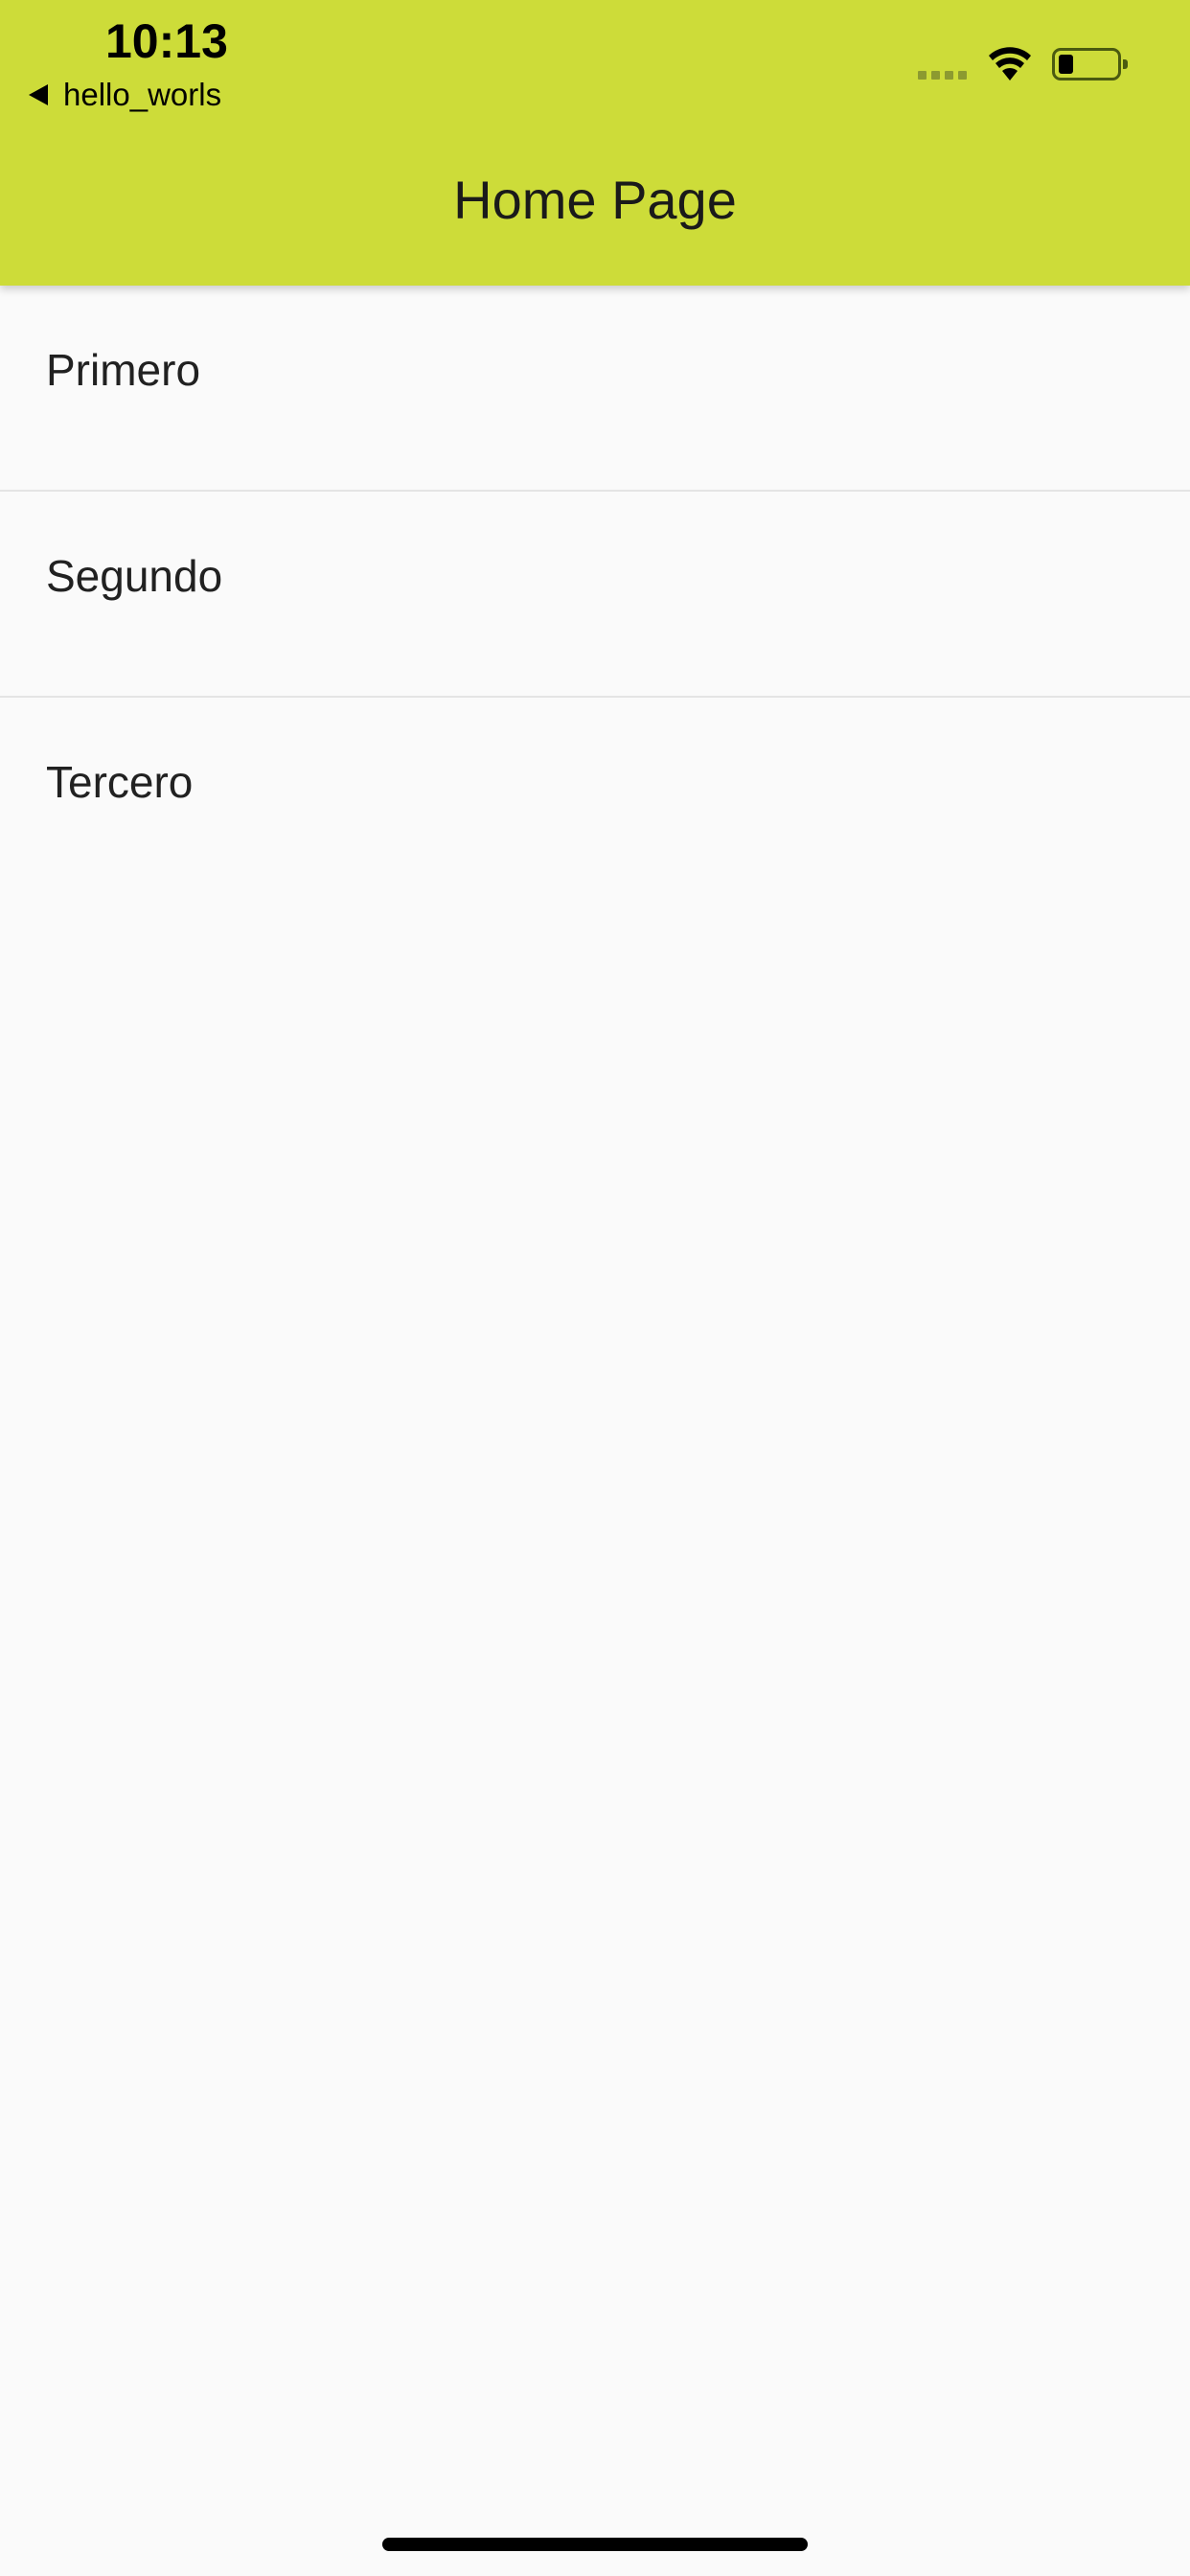 Image resolution: width=1190 pixels, height=2576 pixels. Describe the element at coordinates (167, 41) in the screenshot. I see `status-time: 10:13` at that location.